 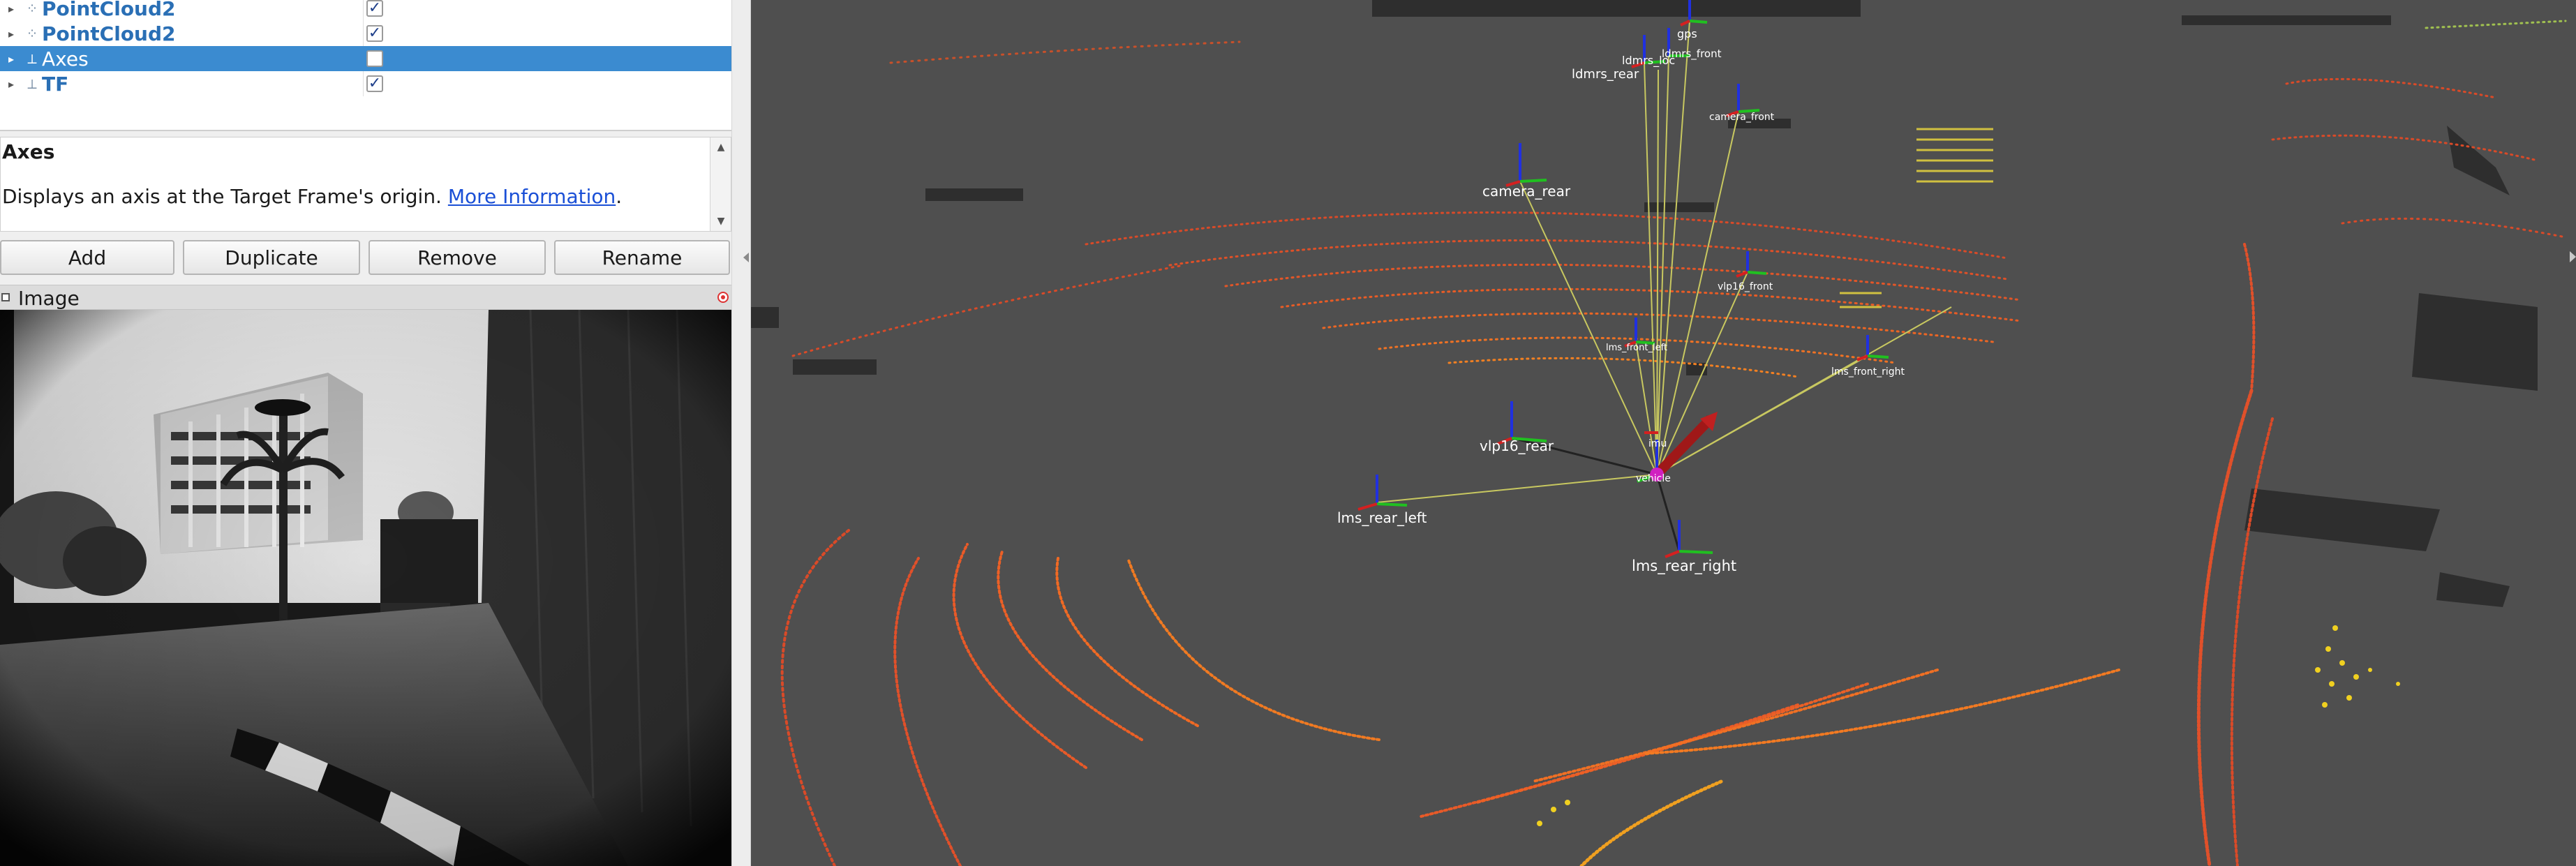 What do you see at coordinates (721, 184) in the screenshot?
I see `description-scrollbar: ▲ ▼` at bounding box center [721, 184].